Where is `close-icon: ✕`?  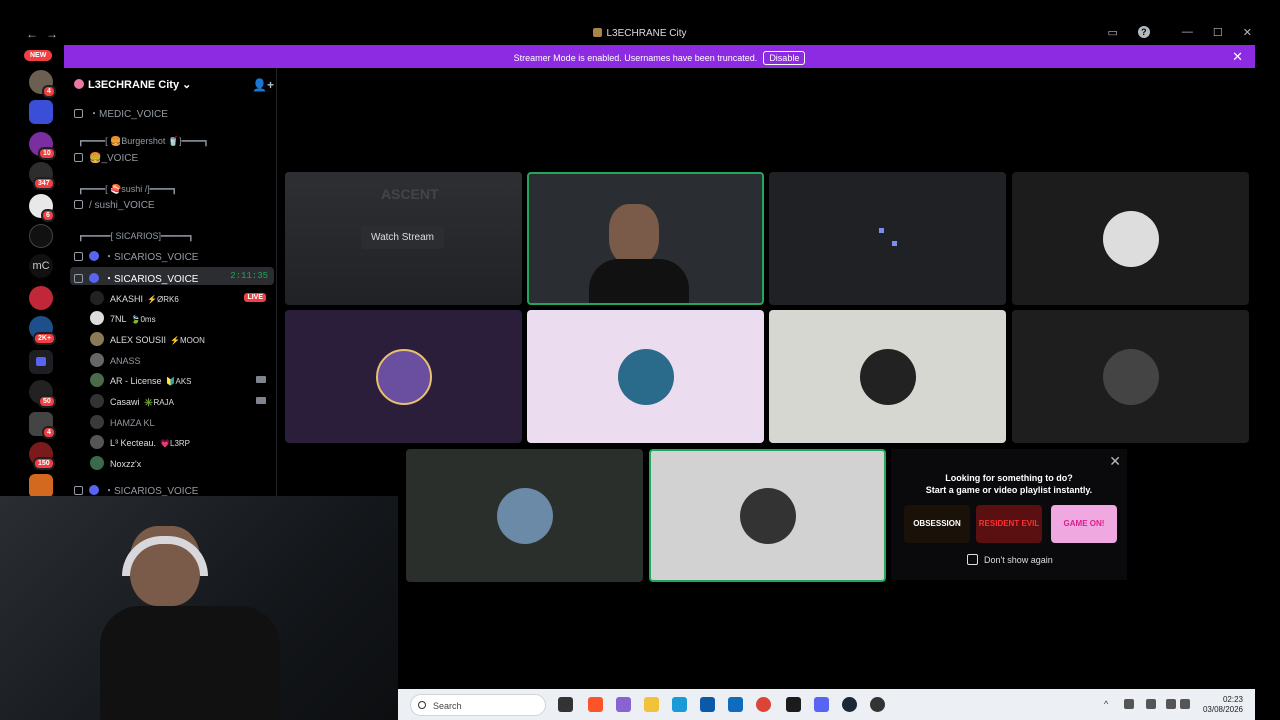 close-icon: ✕ is located at coordinates (1115, 461).